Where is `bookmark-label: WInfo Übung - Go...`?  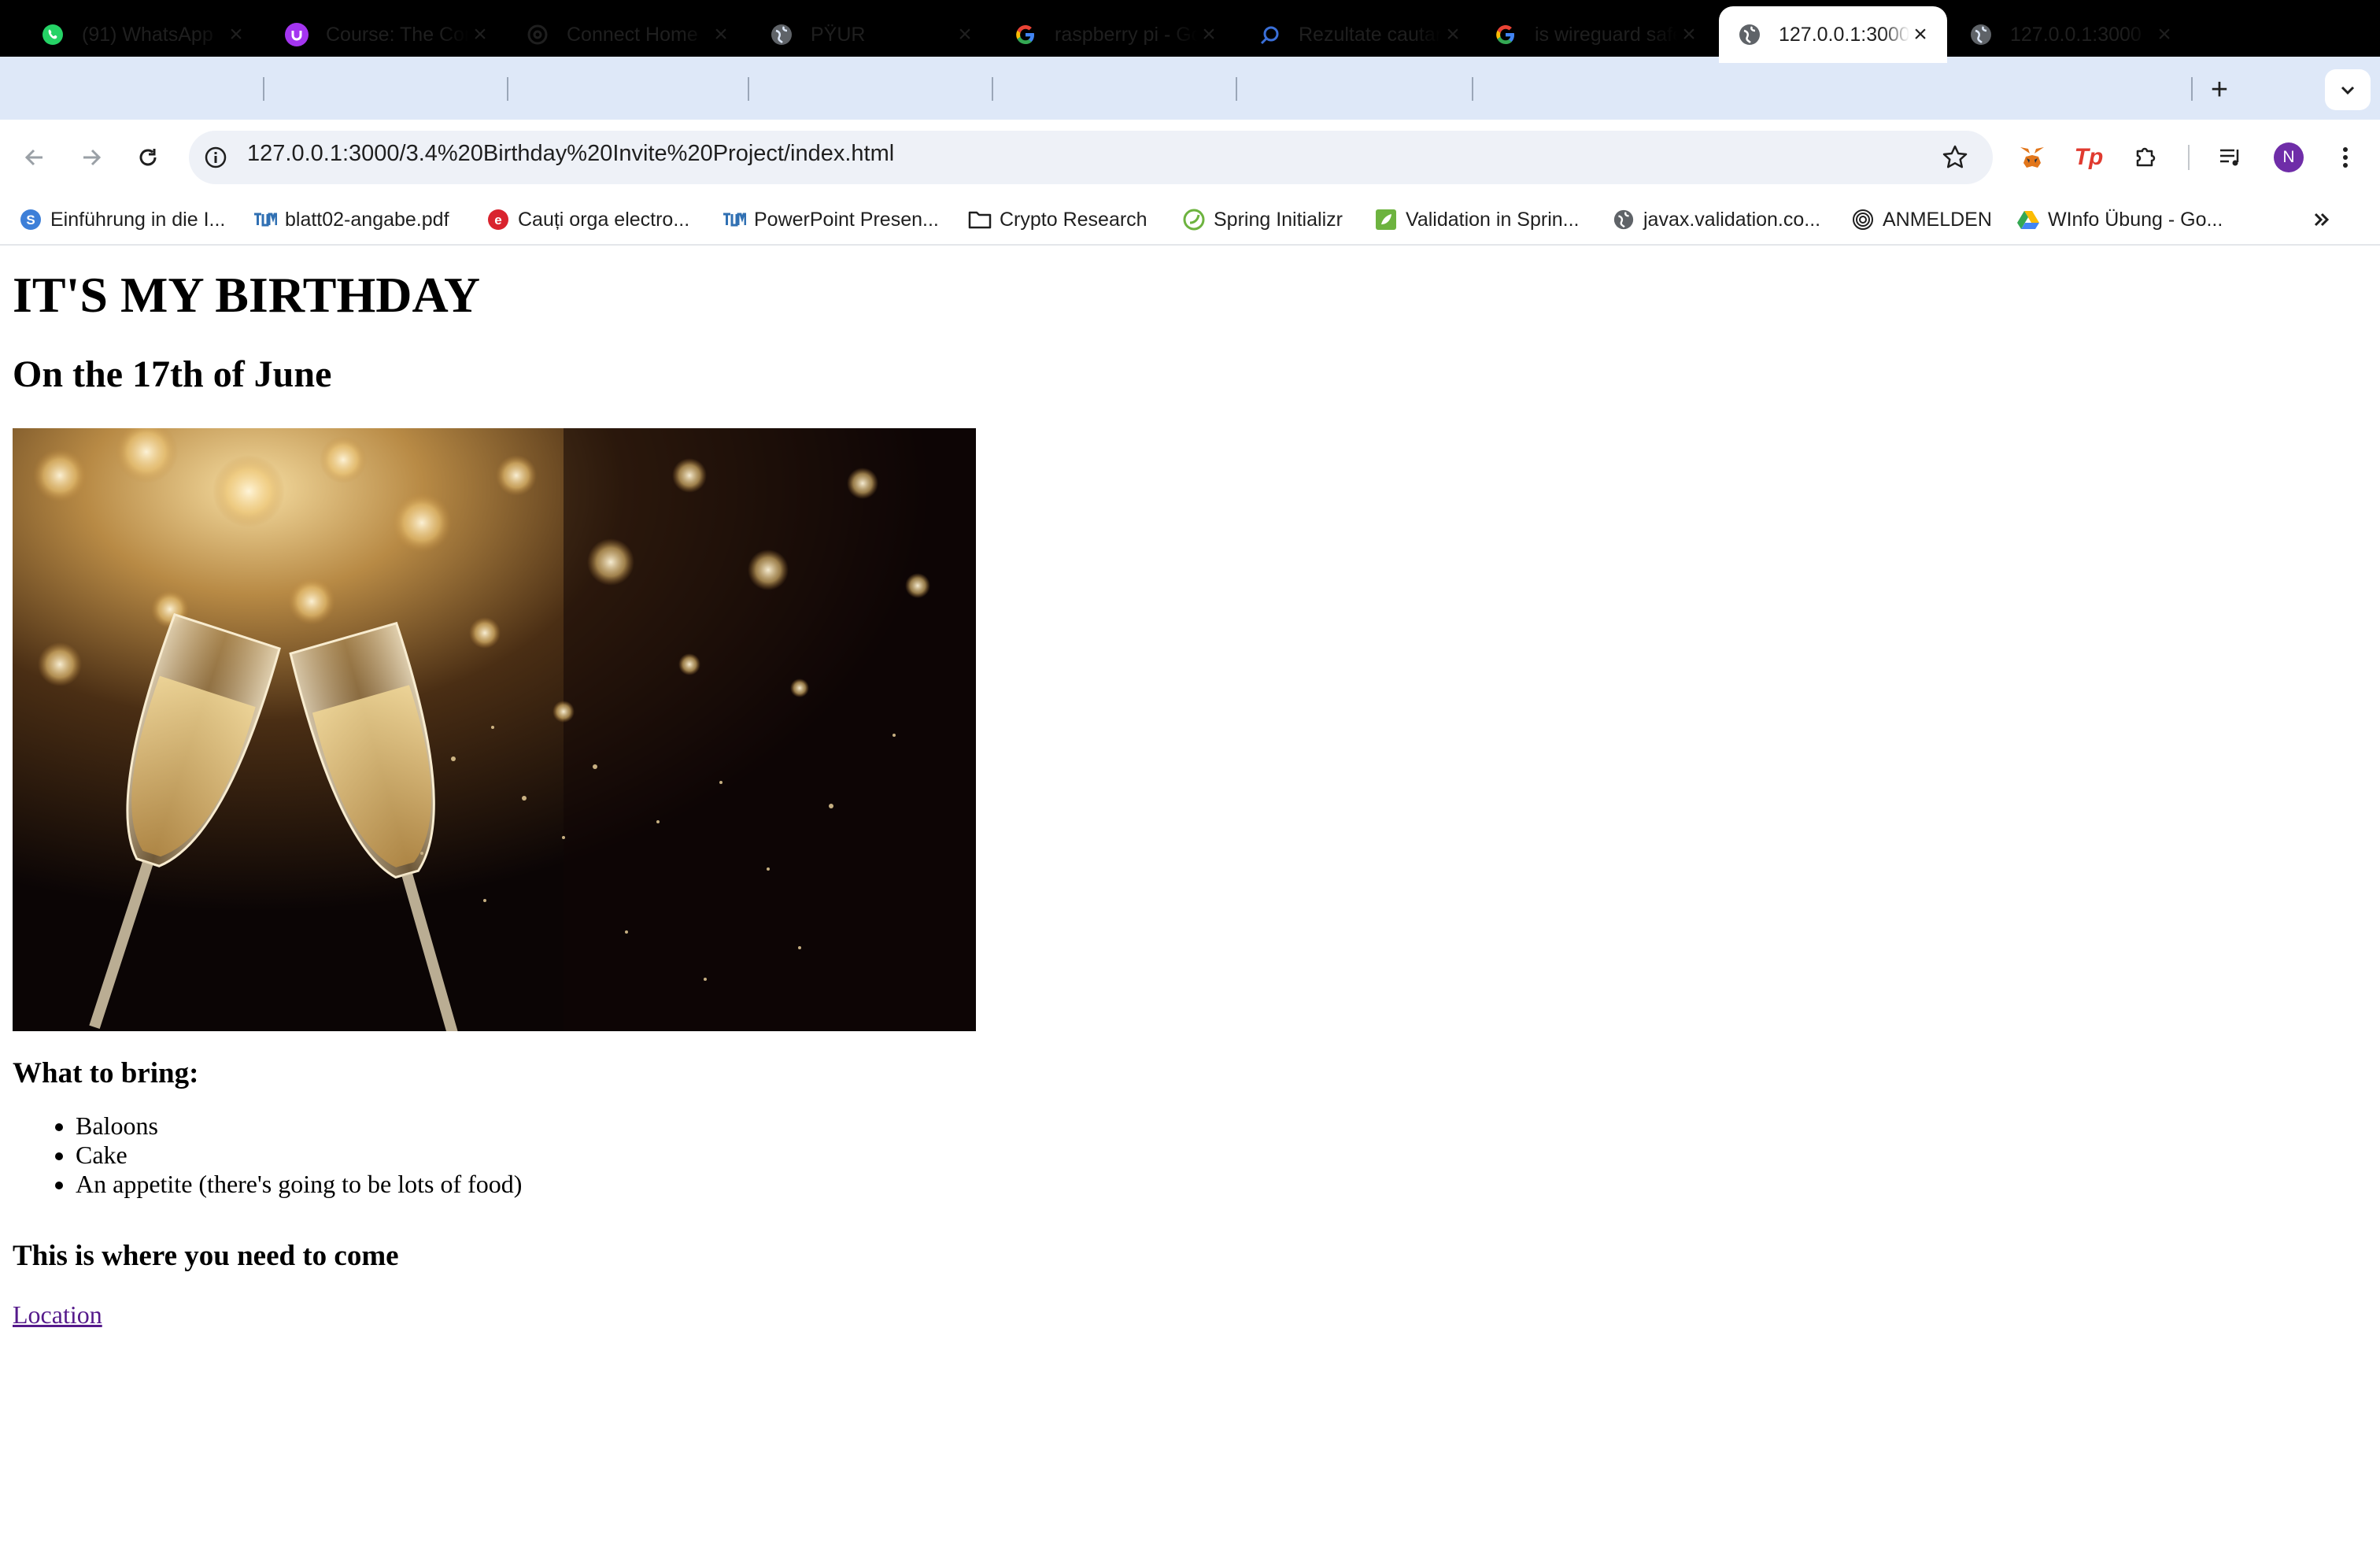 bookmark-label: WInfo Übung - Go... is located at coordinates (2135, 220).